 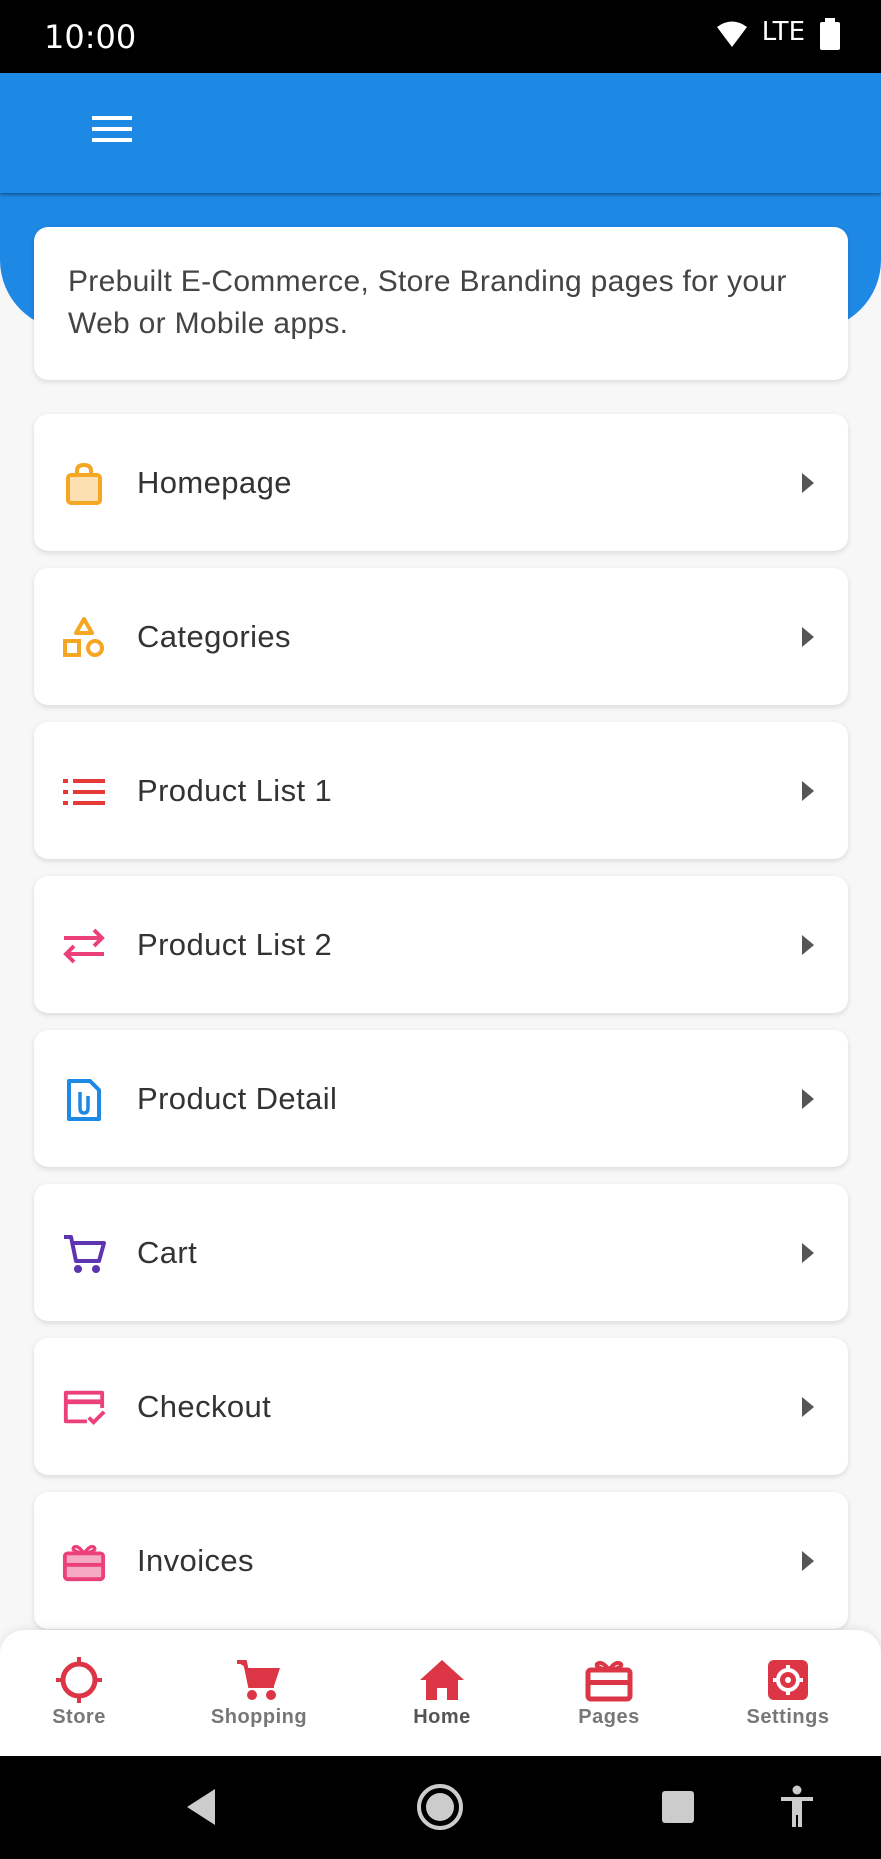 What do you see at coordinates (441, 1252) in the screenshot?
I see `menu-item-cart: Cart` at bounding box center [441, 1252].